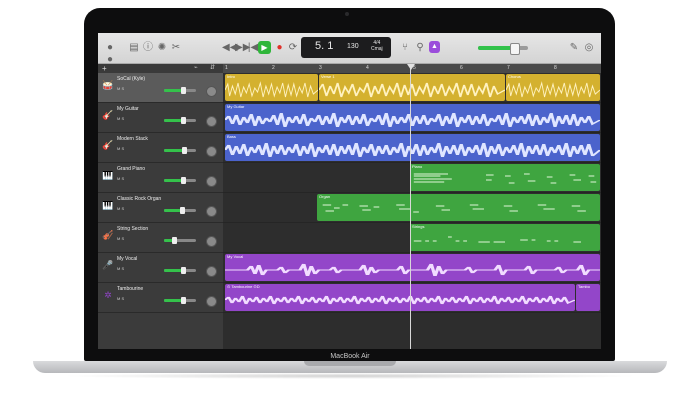  I want to click on cycle-icon: ⟳, so click(293, 48).